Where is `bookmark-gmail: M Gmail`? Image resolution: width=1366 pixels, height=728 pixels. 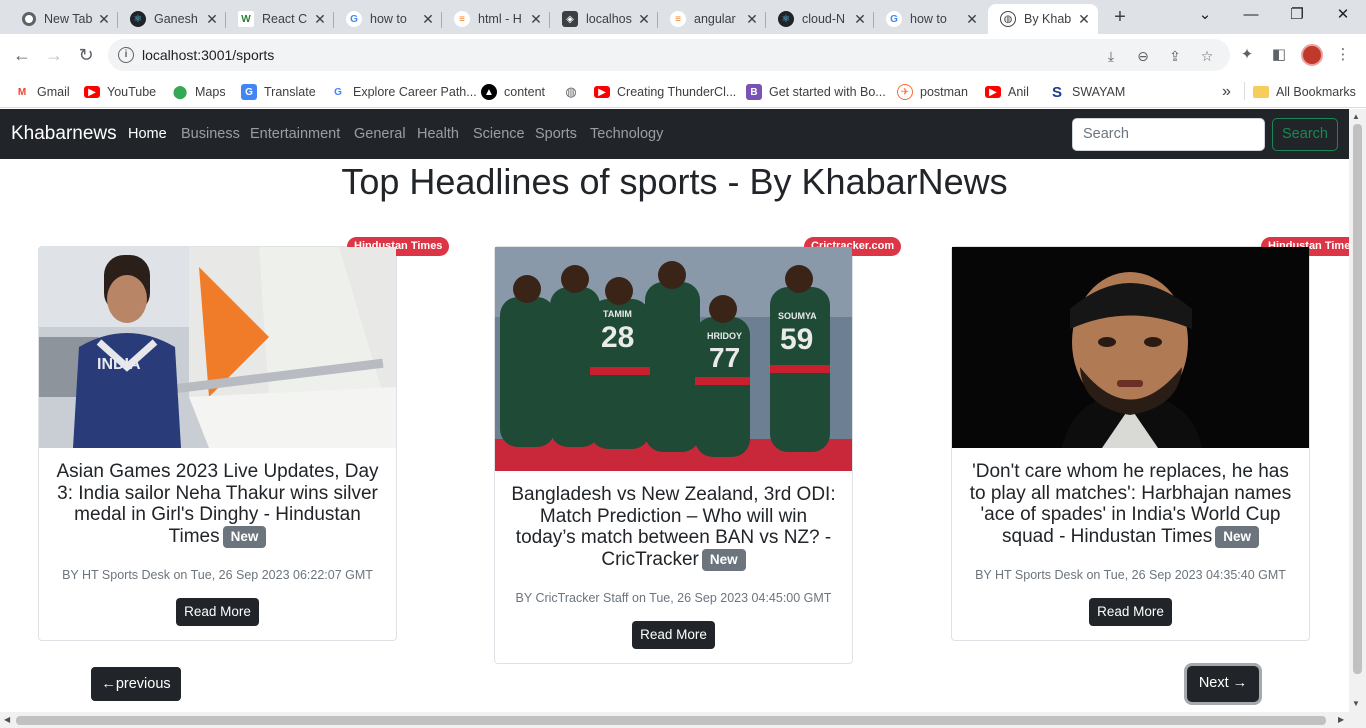
bookmark-gmail: M Gmail is located at coordinates (42, 92).